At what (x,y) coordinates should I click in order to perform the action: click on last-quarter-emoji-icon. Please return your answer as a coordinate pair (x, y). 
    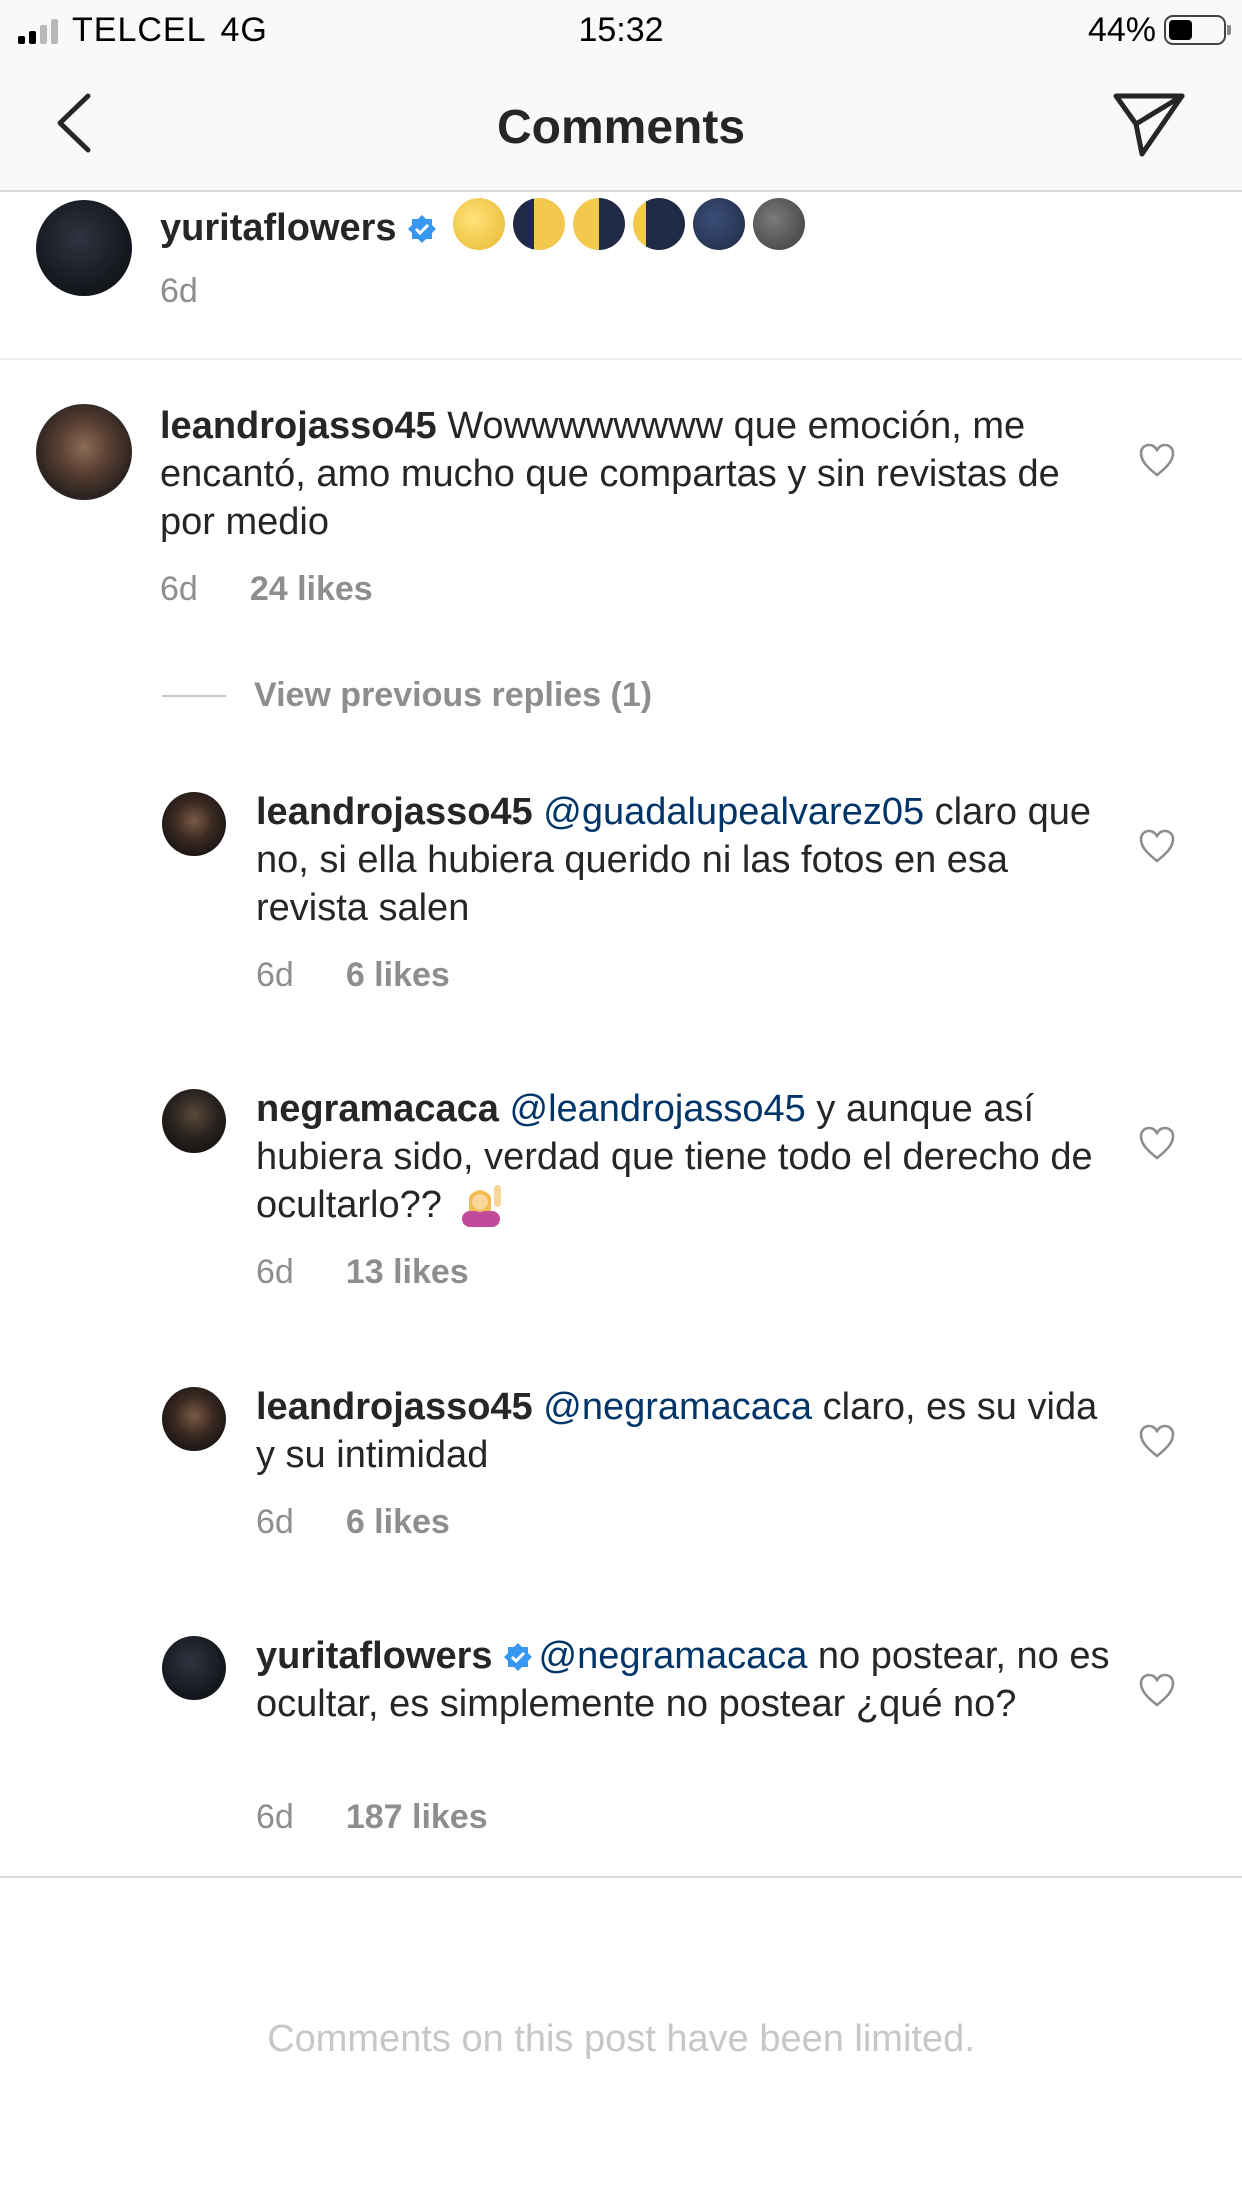
    Looking at the image, I should click on (598, 224).